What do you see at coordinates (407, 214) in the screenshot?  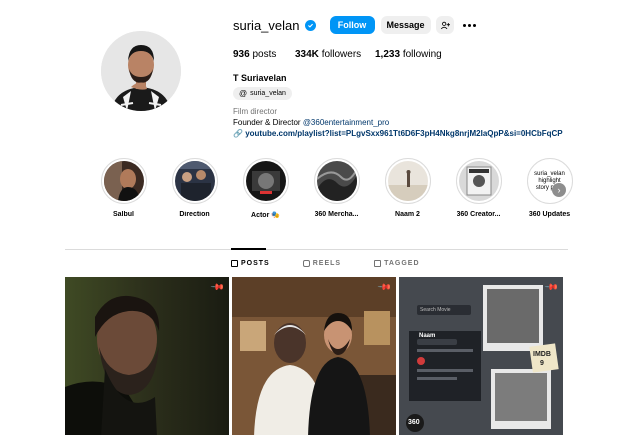 I see `highlight-label: Naam 2` at bounding box center [407, 214].